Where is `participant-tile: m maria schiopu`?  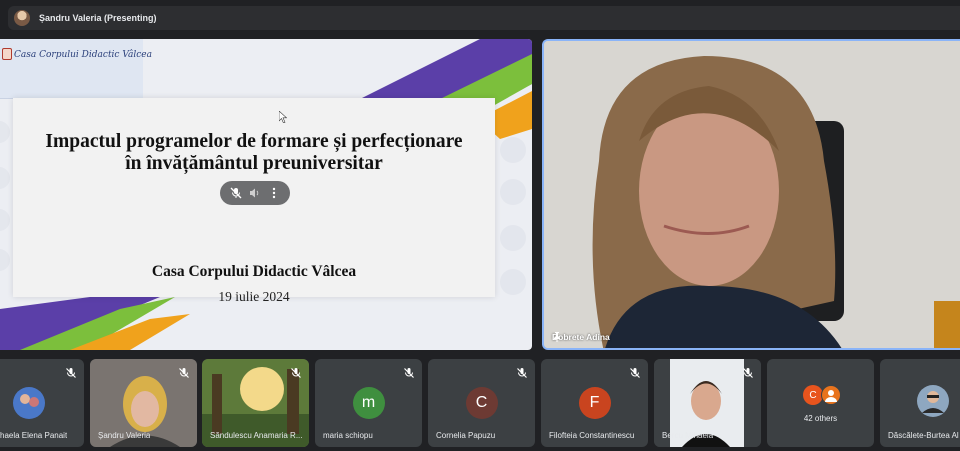
participant-tile: m maria schiopu is located at coordinates (368, 403).